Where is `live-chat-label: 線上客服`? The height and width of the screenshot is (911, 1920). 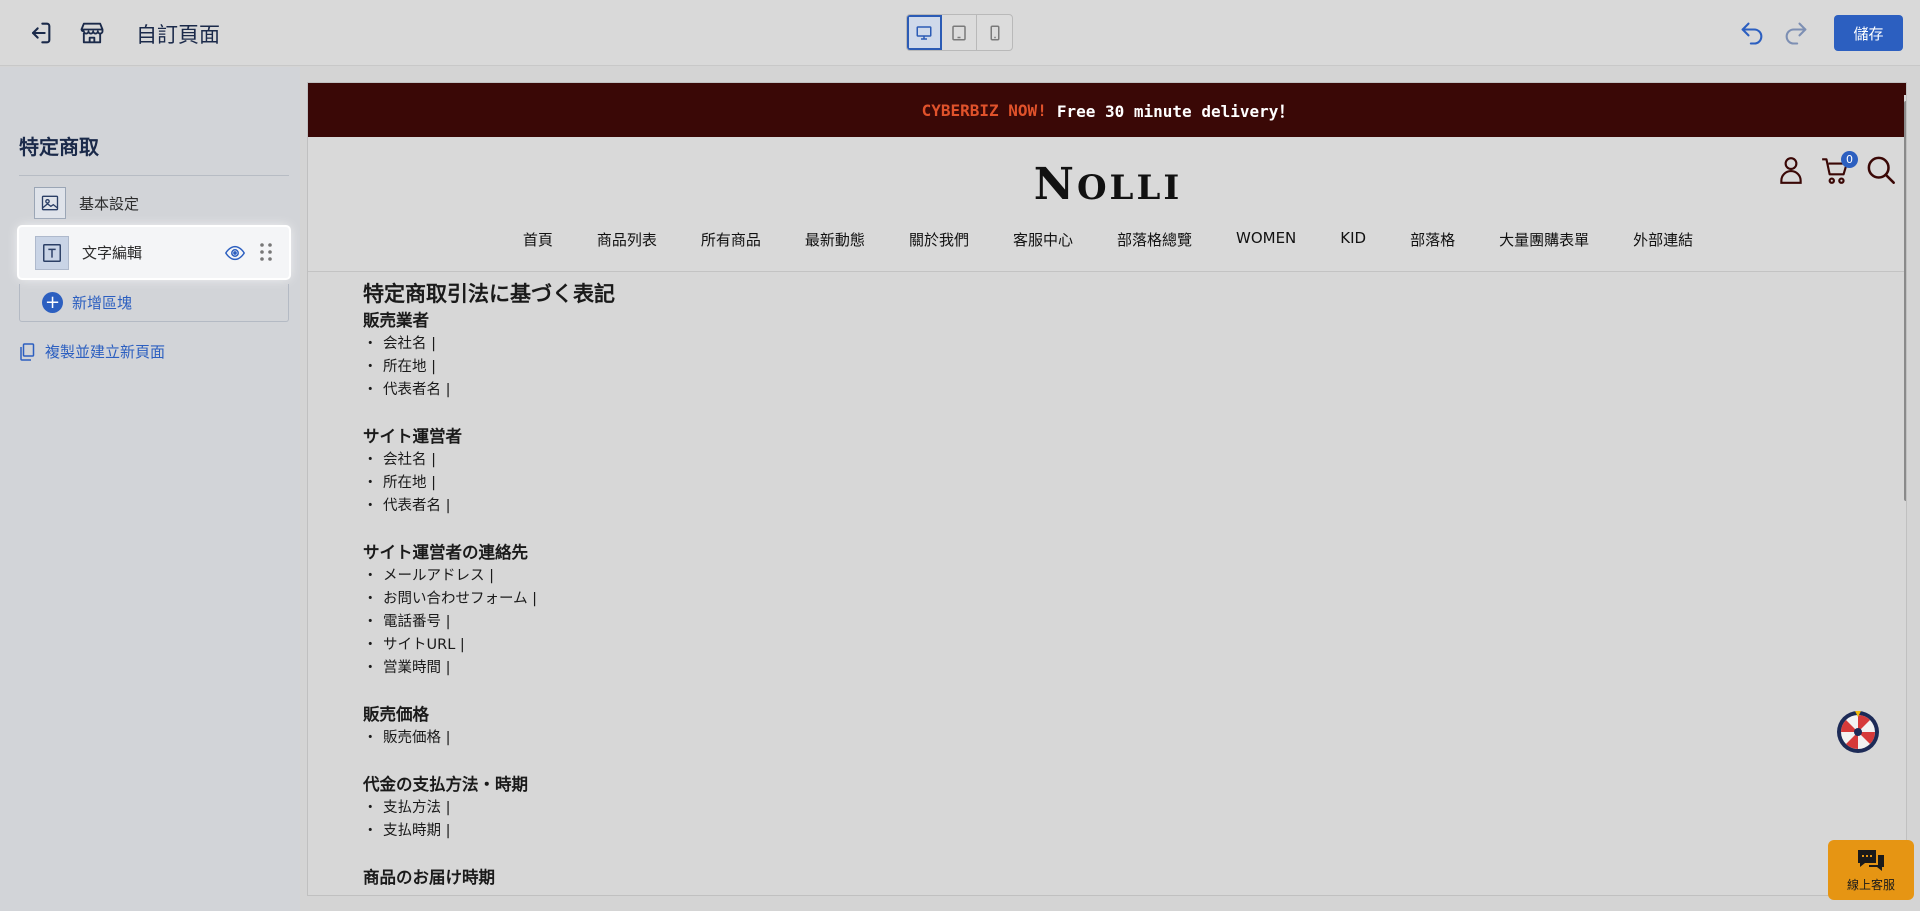
live-chat-label: 線上客服 is located at coordinates (1870, 884).